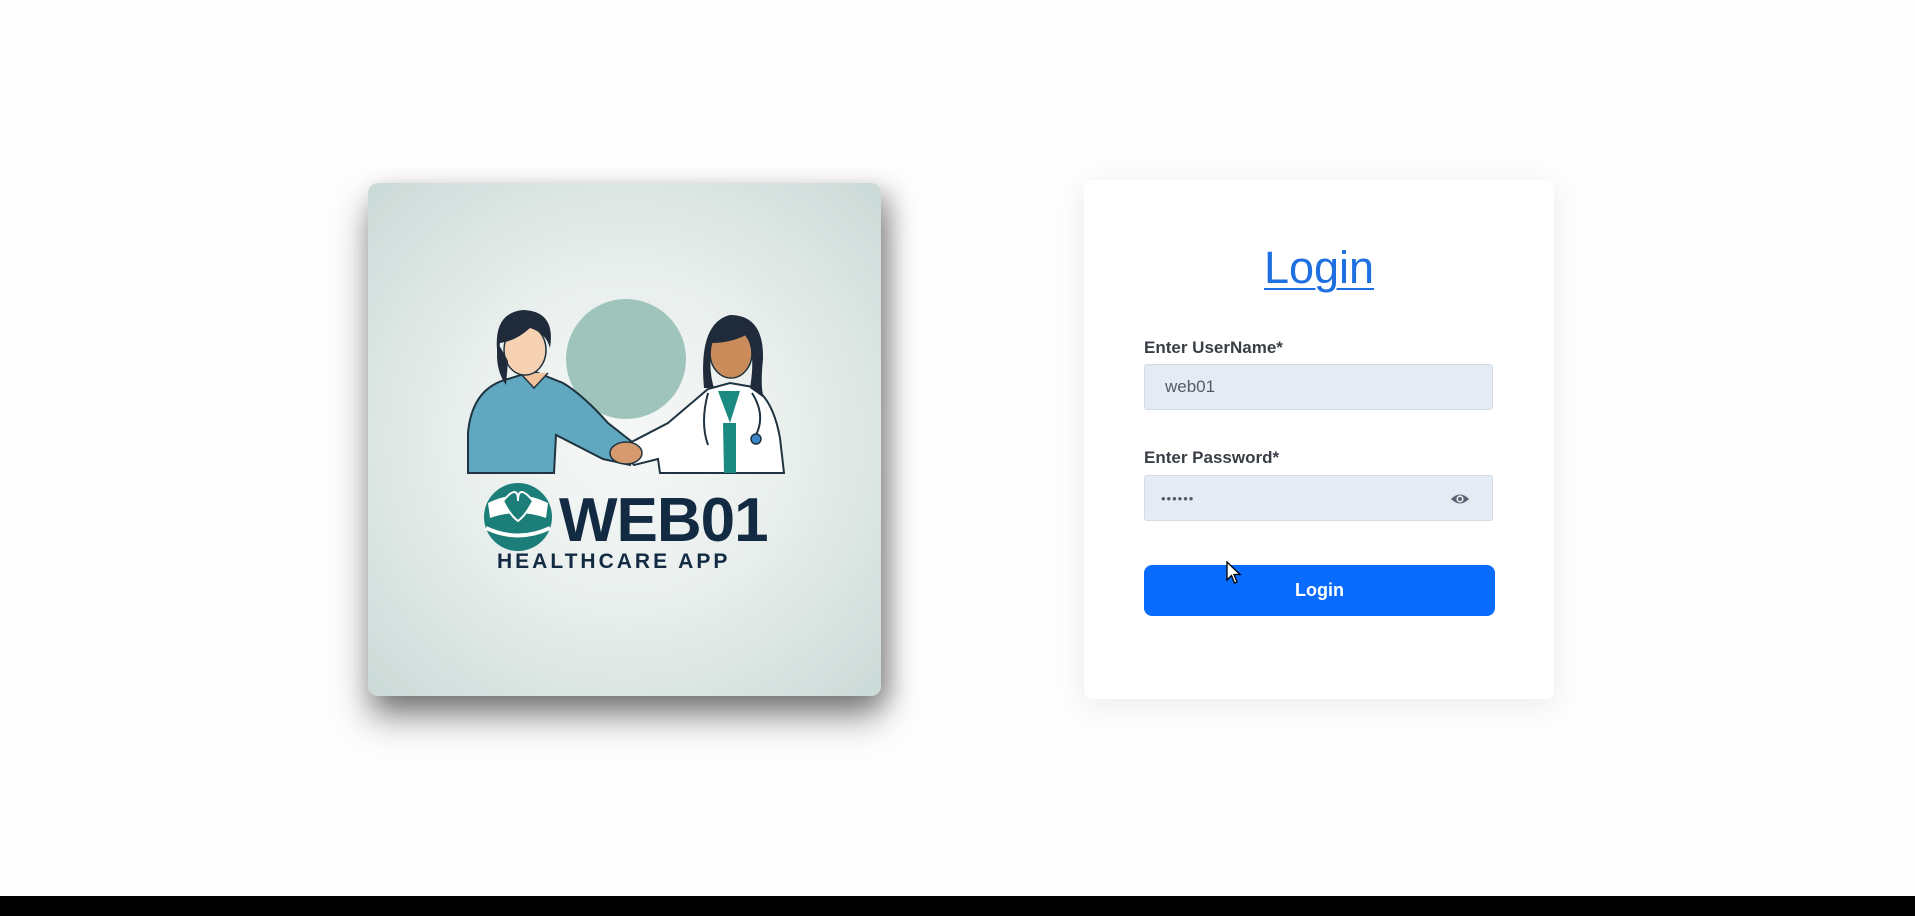 Image resolution: width=1915 pixels, height=916 pixels. I want to click on login-button: Login, so click(1319, 590).